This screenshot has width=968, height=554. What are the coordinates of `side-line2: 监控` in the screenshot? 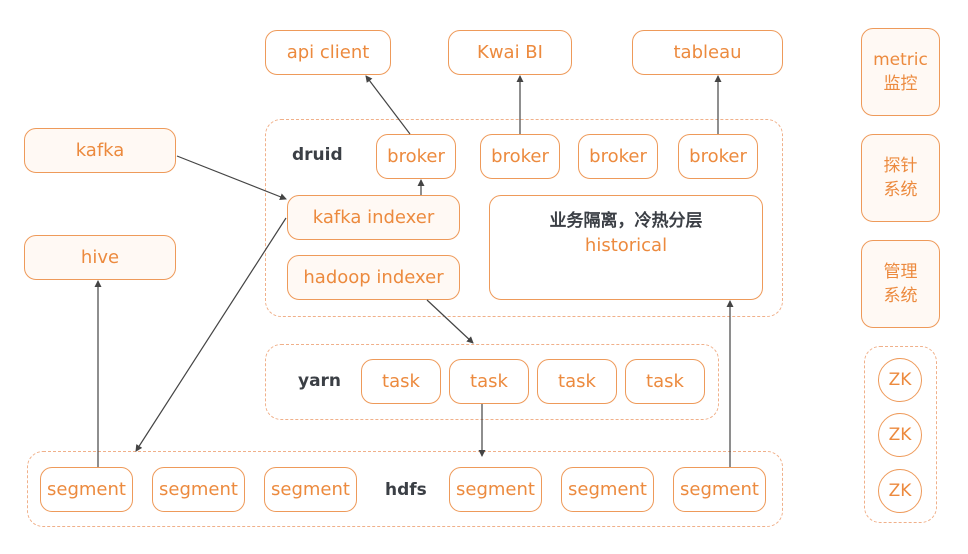 It's located at (900, 84).